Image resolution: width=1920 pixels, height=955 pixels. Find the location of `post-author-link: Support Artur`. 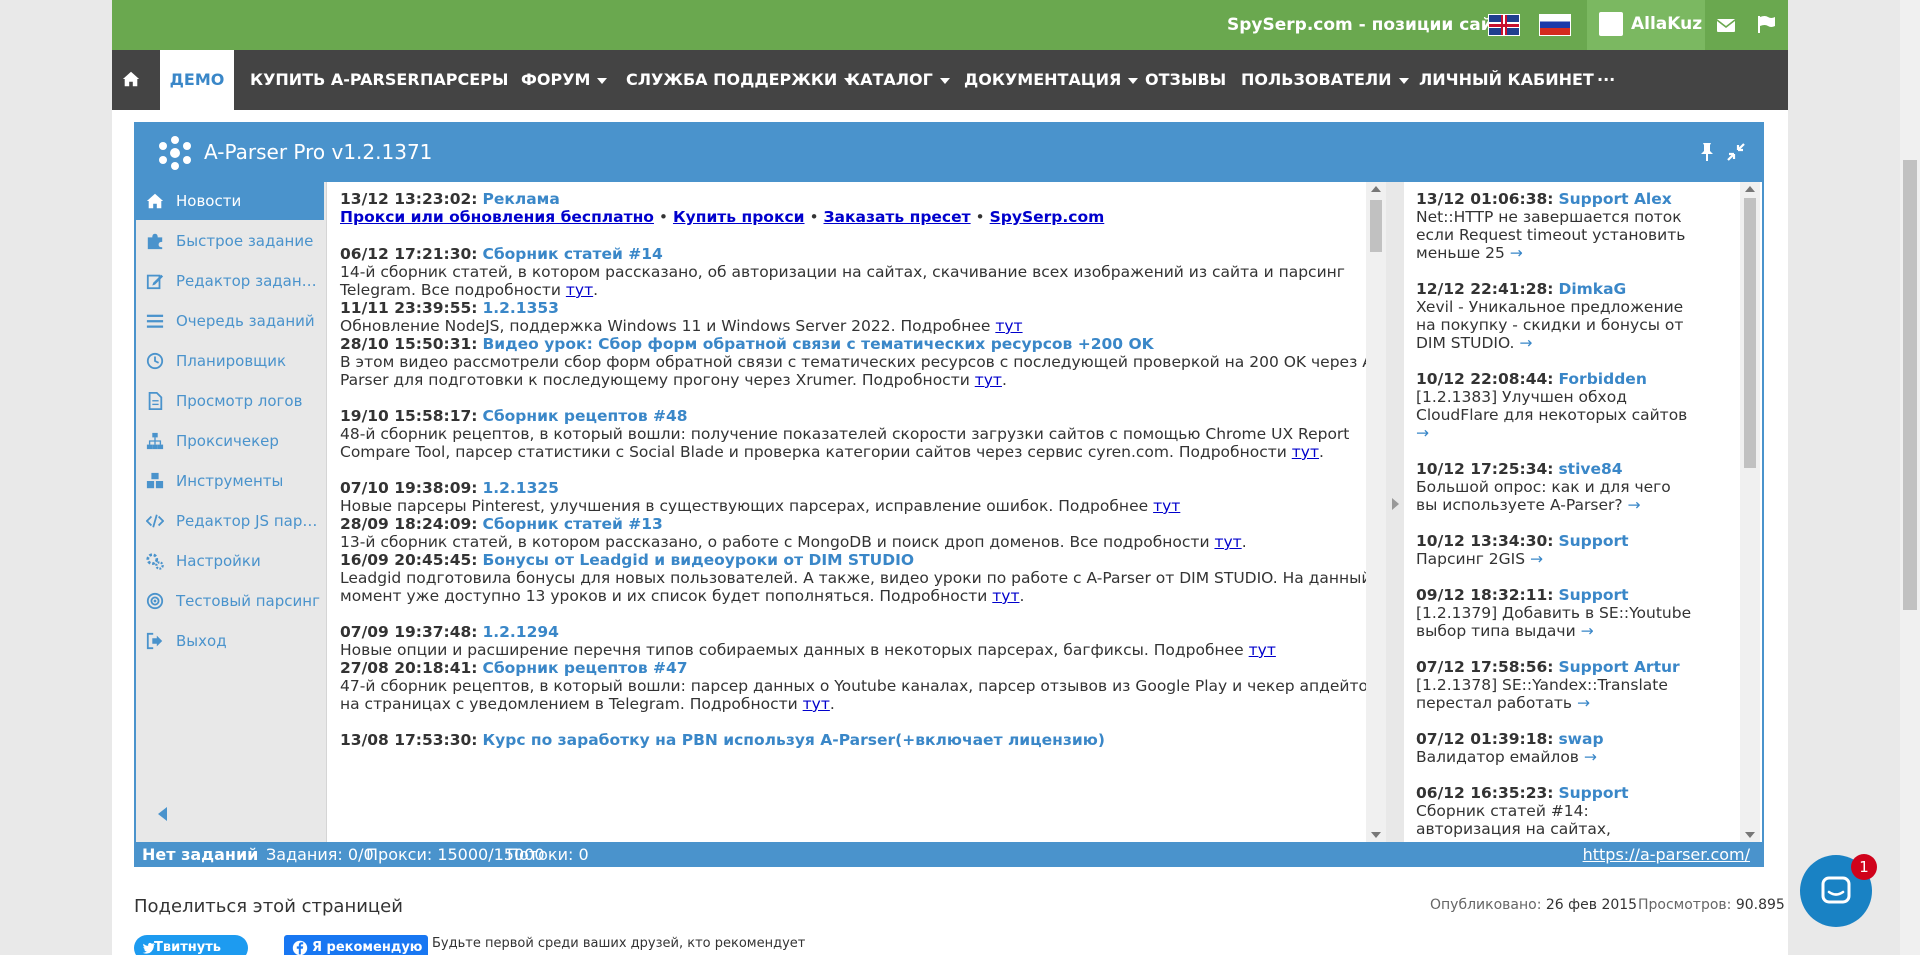

post-author-link: Support Artur is located at coordinates (1618, 667).